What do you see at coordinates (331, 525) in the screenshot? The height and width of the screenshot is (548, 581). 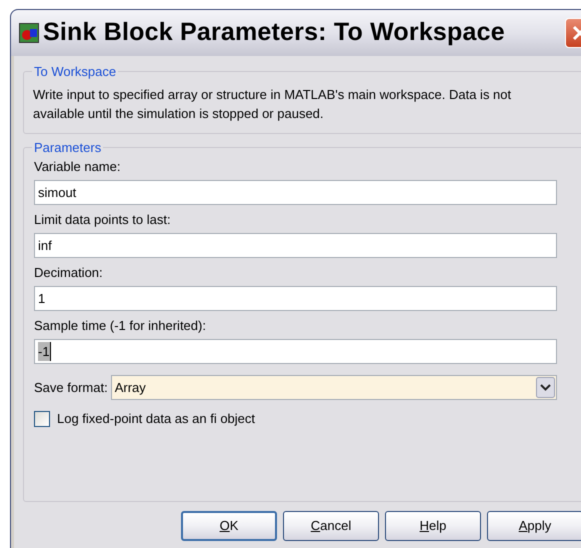 I see `dialog-button: Cancel` at bounding box center [331, 525].